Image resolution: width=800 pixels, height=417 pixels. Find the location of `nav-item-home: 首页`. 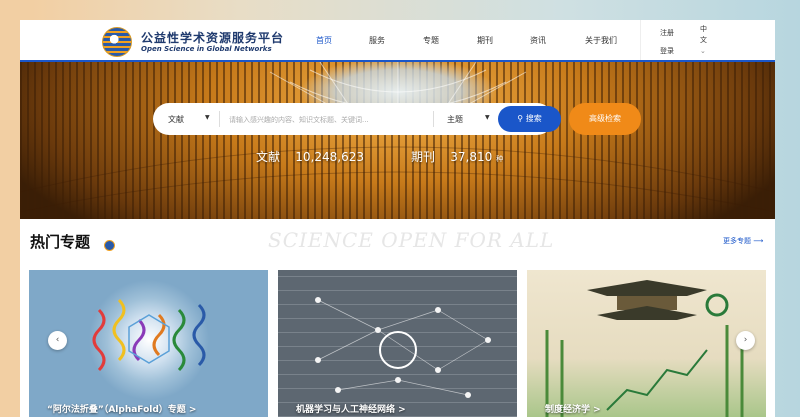

nav-item-home: 首页 is located at coordinates (324, 40).